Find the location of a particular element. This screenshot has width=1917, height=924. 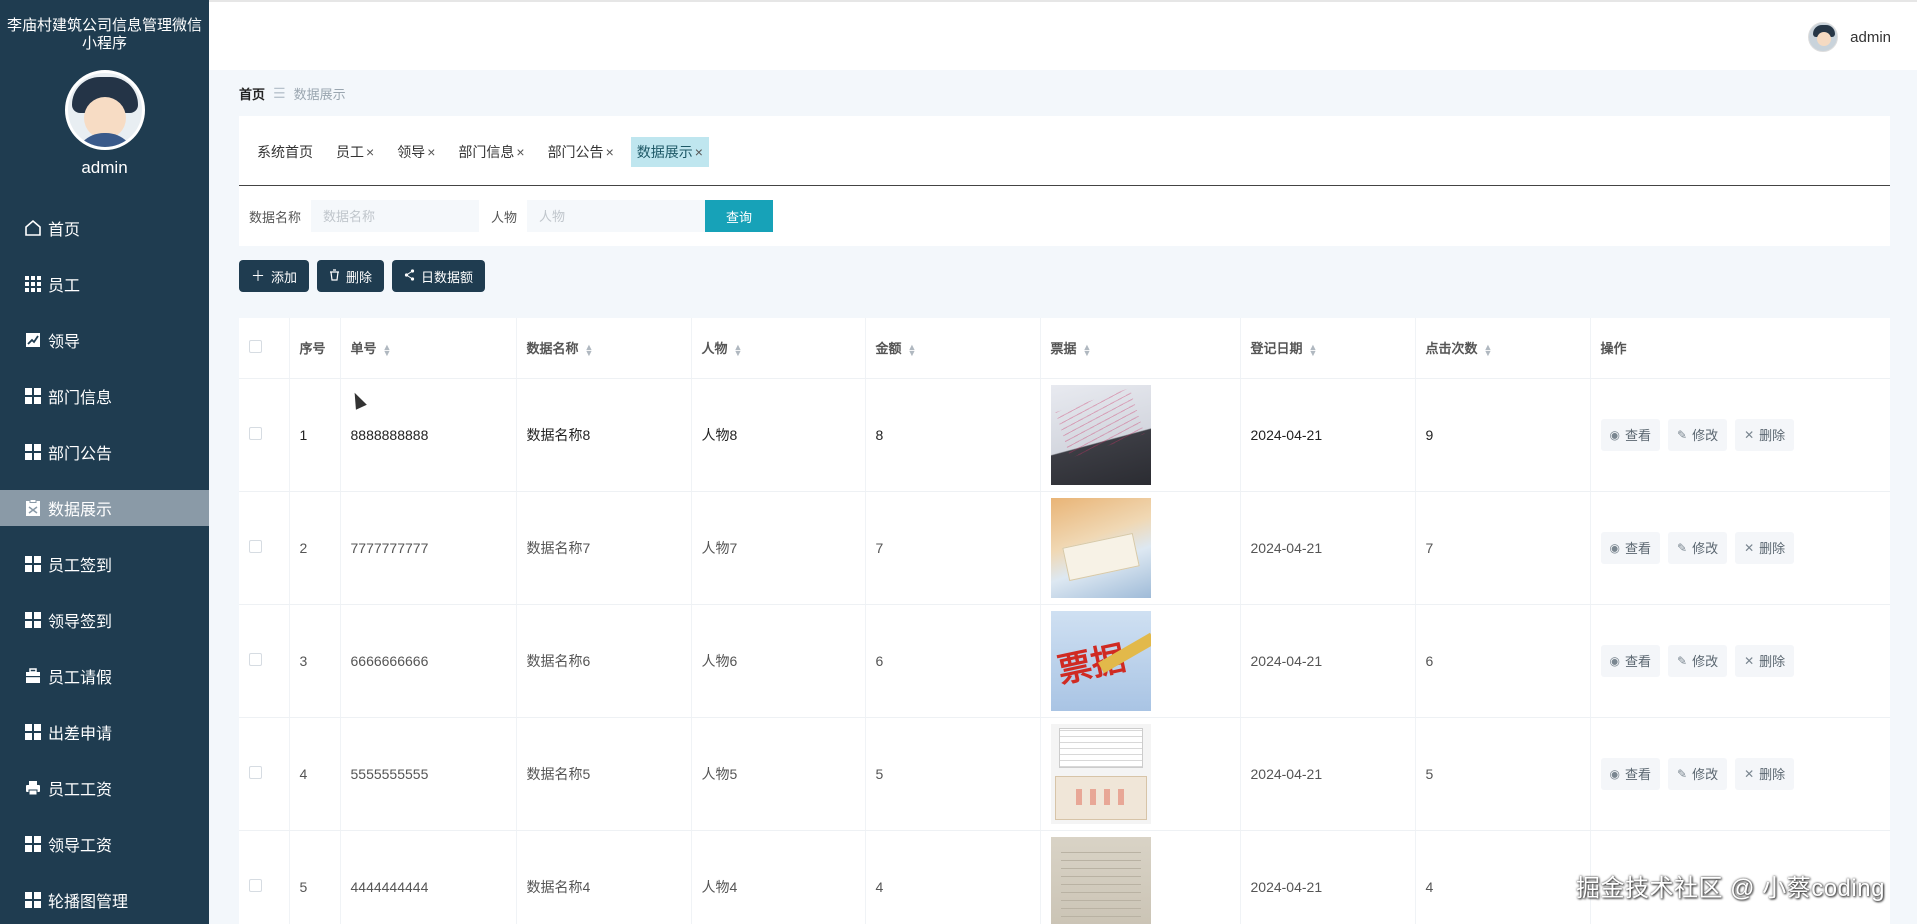

query-button: 查询 is located at coordinates (739, 216).